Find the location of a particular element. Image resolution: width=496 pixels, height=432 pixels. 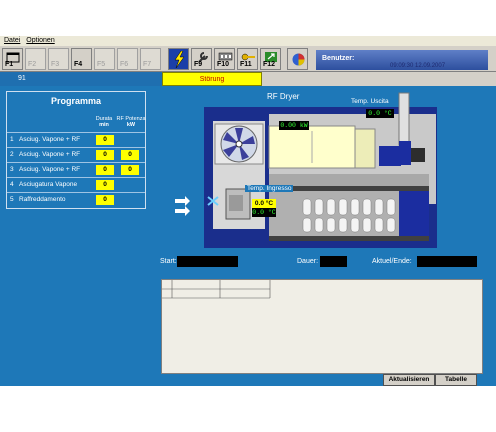

lightning-icon is located at coordinates (179, 59).